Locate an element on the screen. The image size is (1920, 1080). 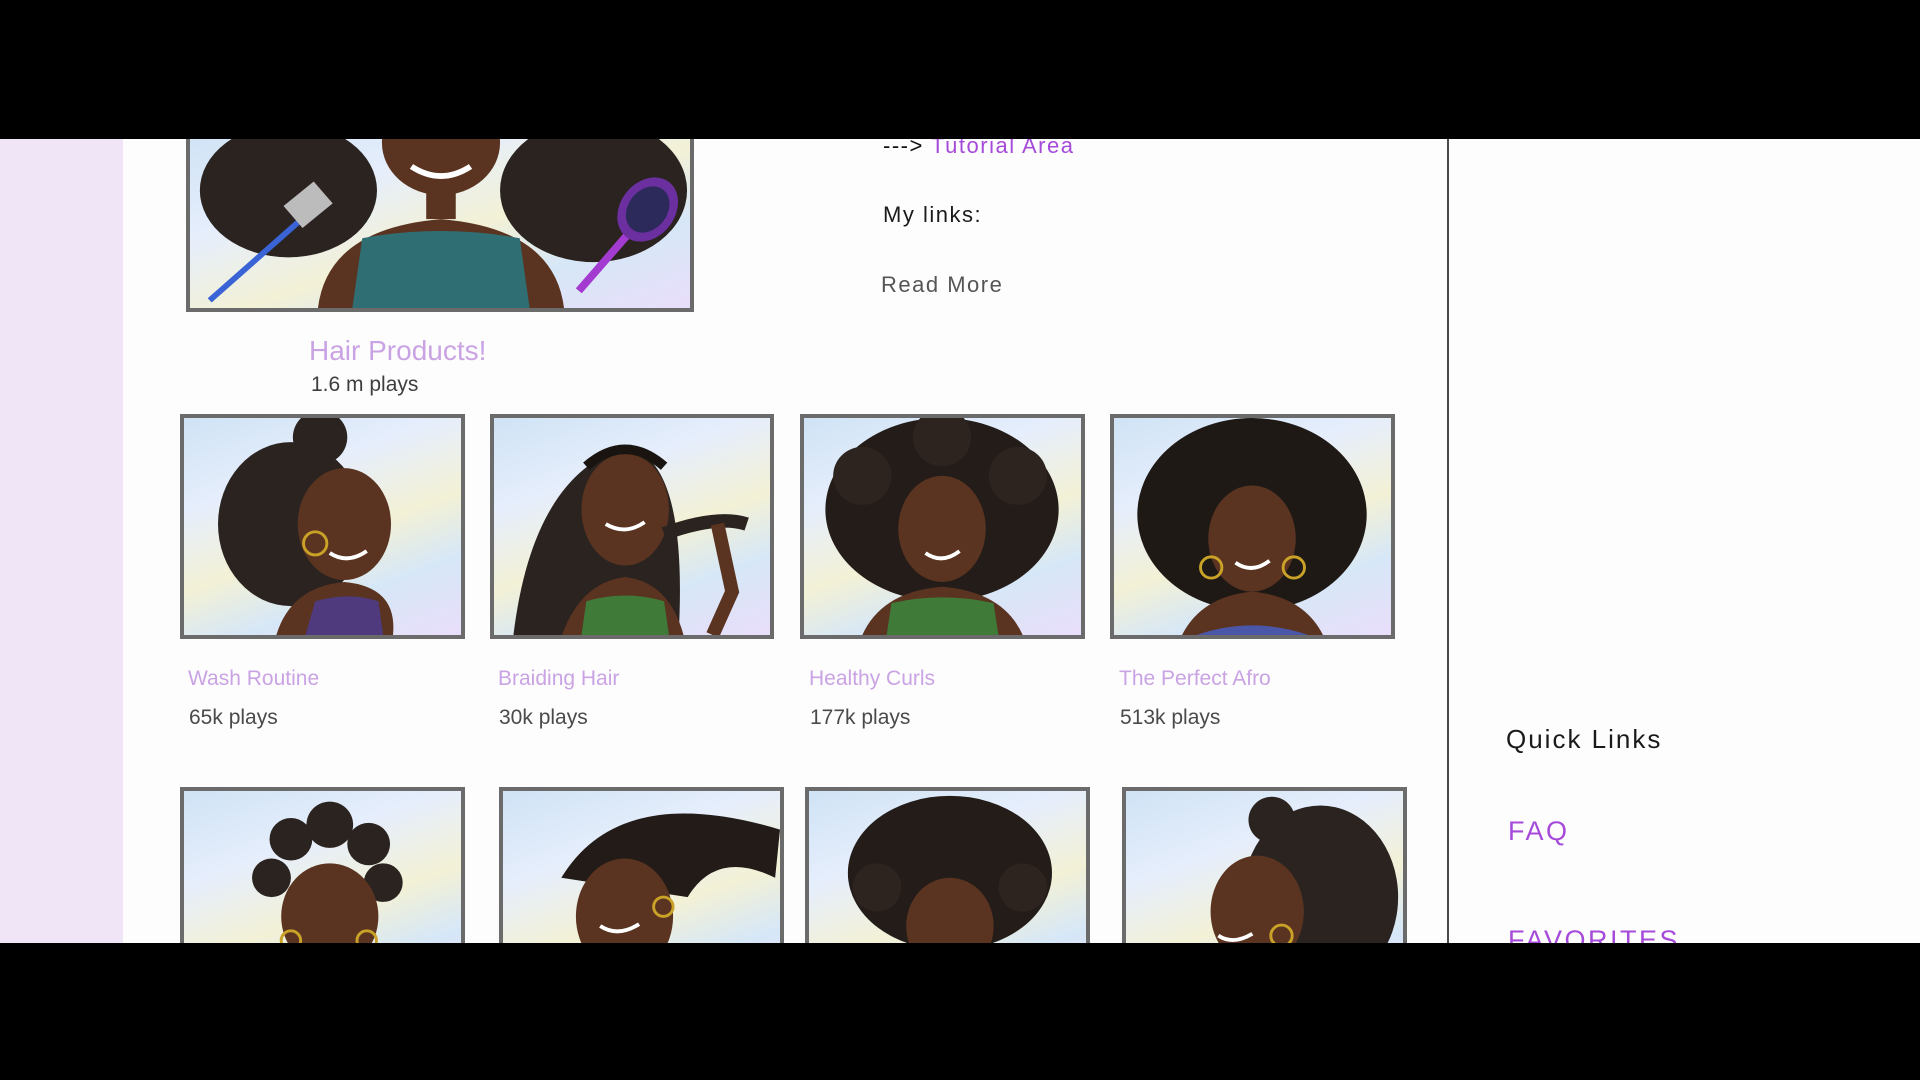
hero-thumbnail is located at coordinates (440, 225).